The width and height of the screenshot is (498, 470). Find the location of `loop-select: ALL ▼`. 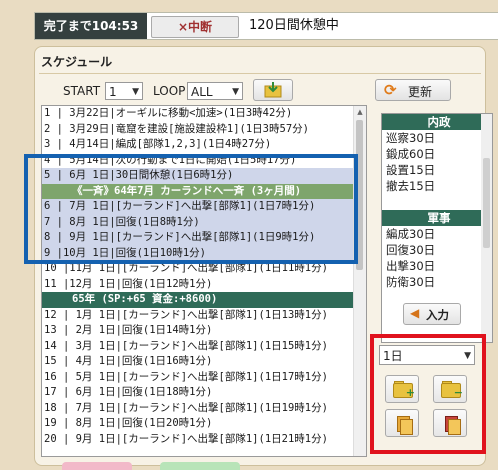

loop-select: ALL ▼ is located at coordinates (215, 91).